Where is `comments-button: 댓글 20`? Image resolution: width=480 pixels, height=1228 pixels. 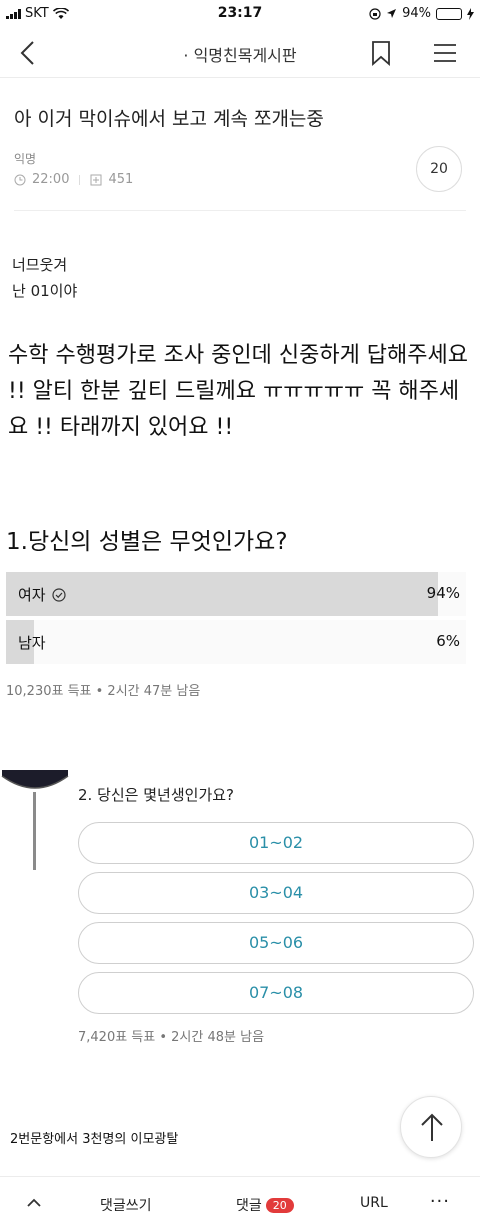 comments-button: 댓글 20 is located at coordinates (265, 1205).